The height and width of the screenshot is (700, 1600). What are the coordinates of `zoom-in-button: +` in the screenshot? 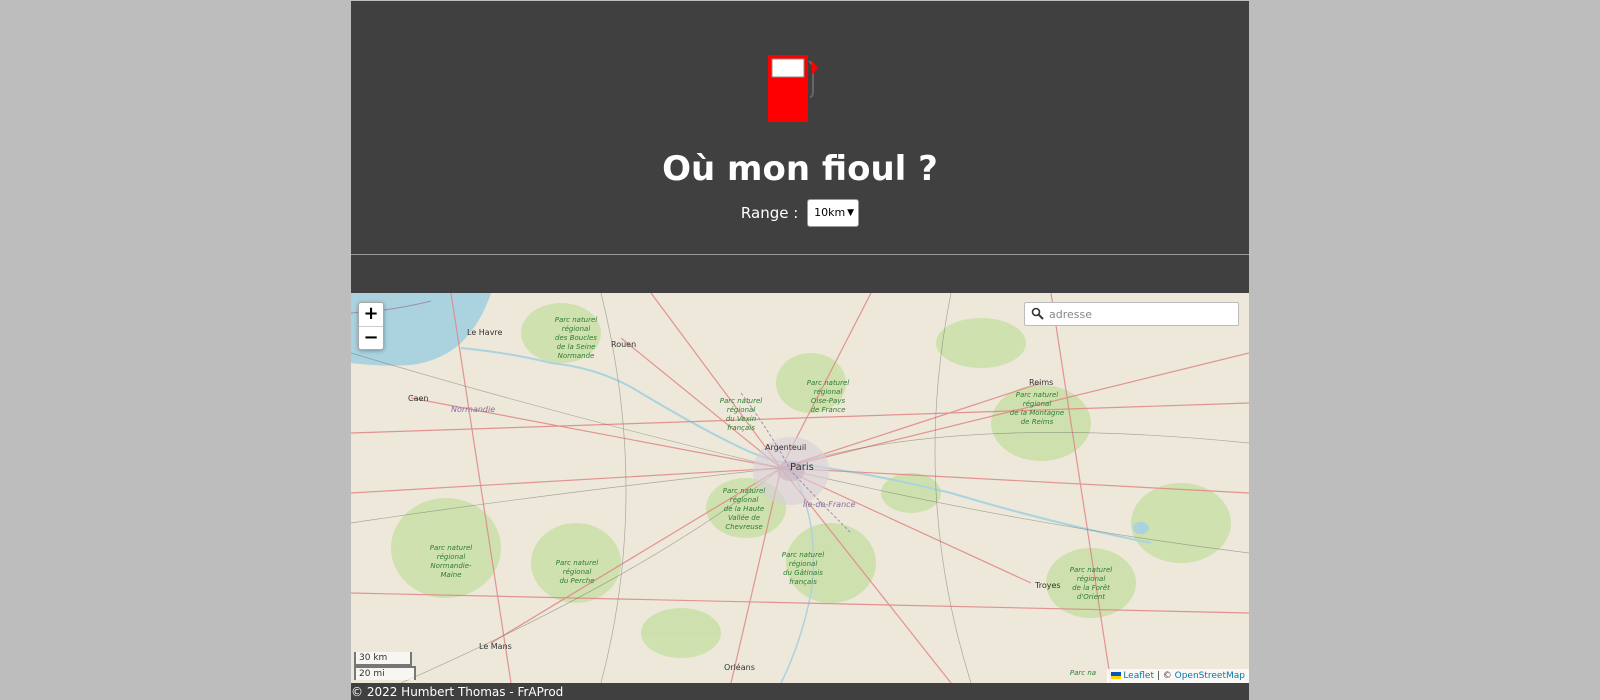 It's located at (371, 315).